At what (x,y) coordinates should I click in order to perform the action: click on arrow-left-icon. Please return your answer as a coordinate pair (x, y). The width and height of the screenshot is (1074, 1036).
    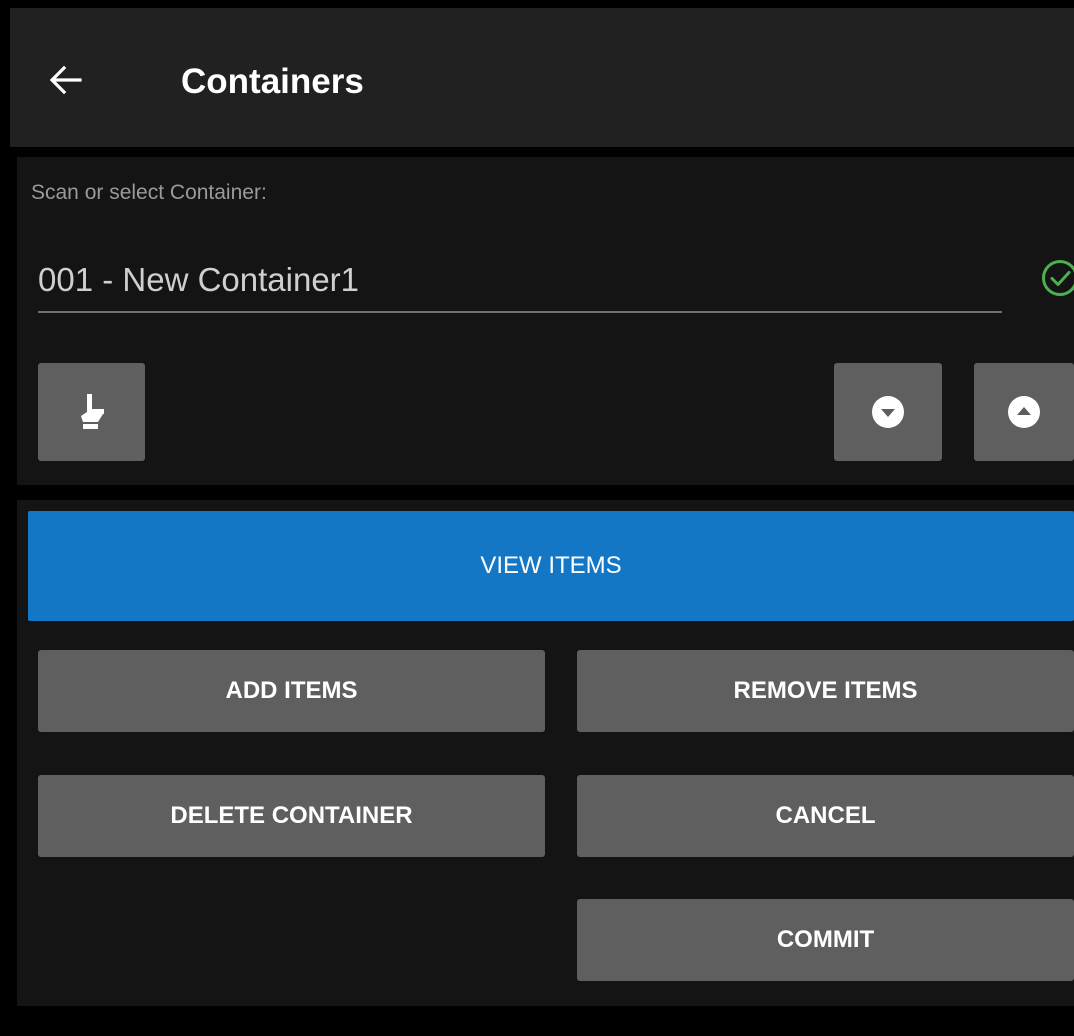
    Looking at the image, I should click on (65, 80).